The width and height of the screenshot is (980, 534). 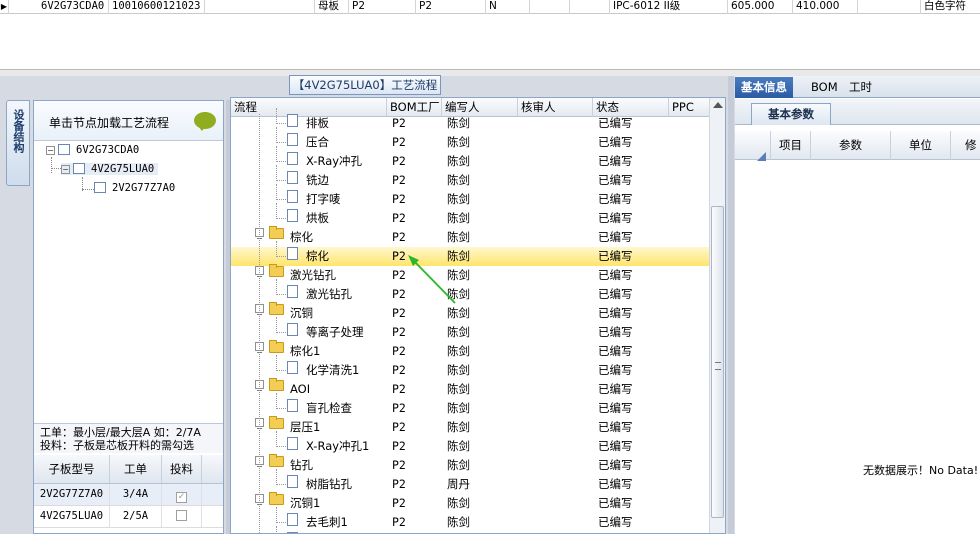 What do you see at coordinates (327, 522) in the screenshot?
I see `process-name: 去毛刺1` at bounding box center [327, 522].